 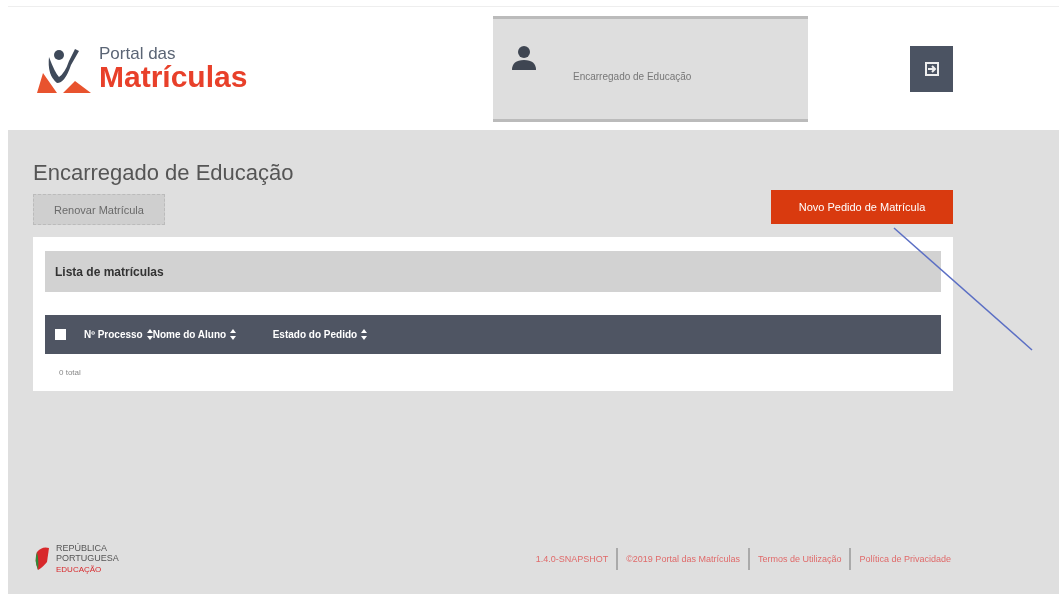 I want to click on footer-link: 1.4.0-SNAPSHOT, so click(x=572, y=558).